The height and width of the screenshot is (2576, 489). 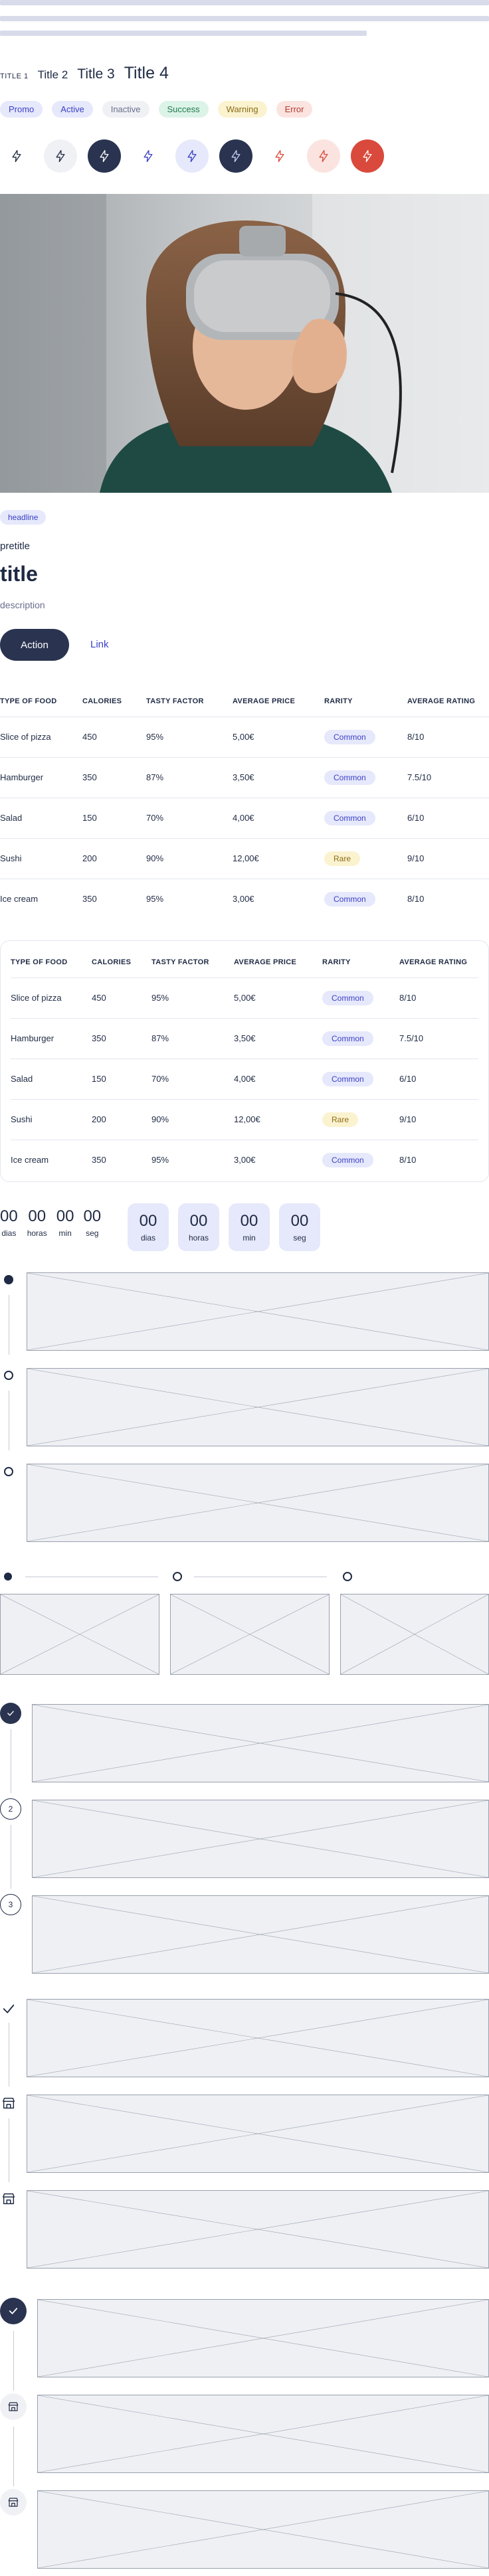 I want to click on badge-promo: Promo, so click(x=21, y=109).